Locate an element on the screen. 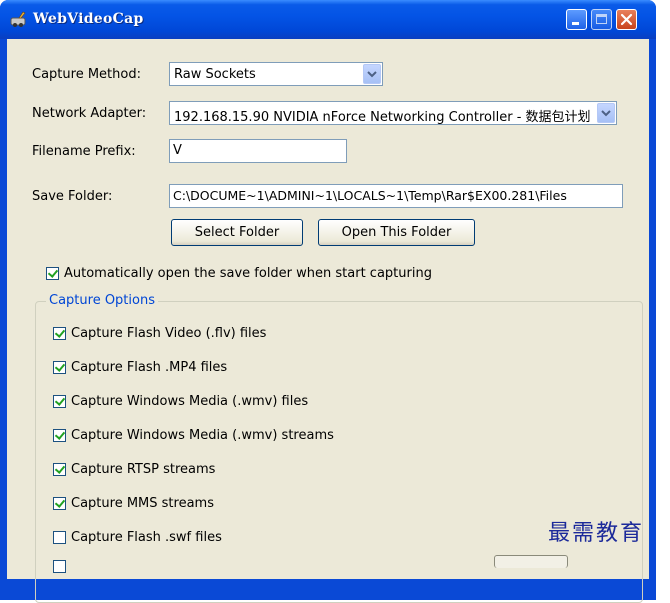  maximize-icon is located at coordinates (601, 19).